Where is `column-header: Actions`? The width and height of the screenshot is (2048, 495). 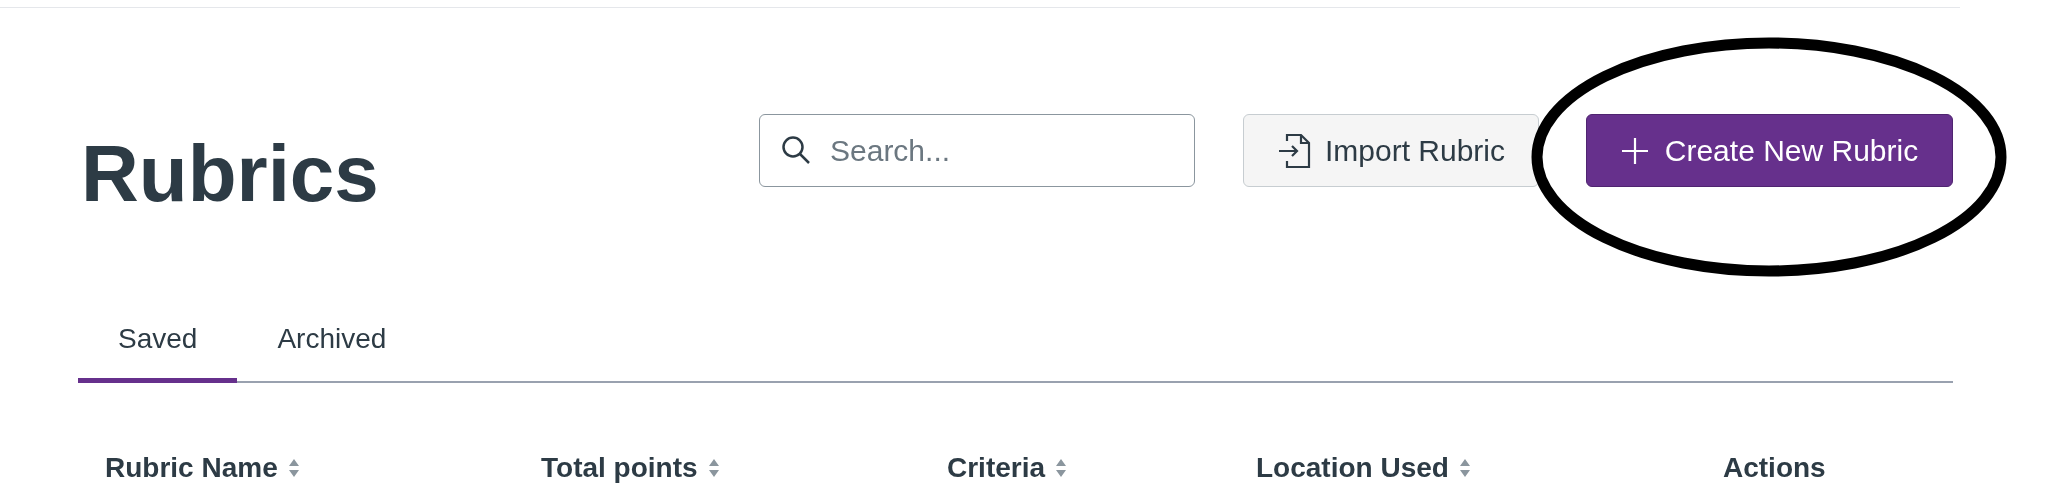
column-header: Actions is located at coordinates (1774, 468).